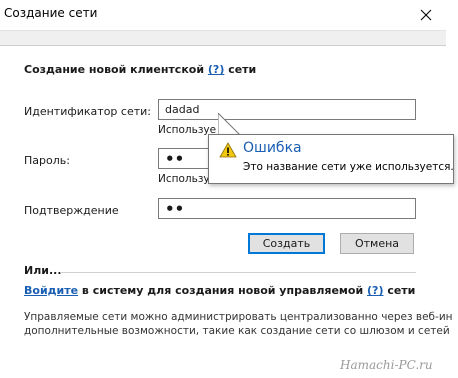  Describe the element at coordinates (287, 208) in the screenshot. I see `confirm-password-input: ••` at that location.